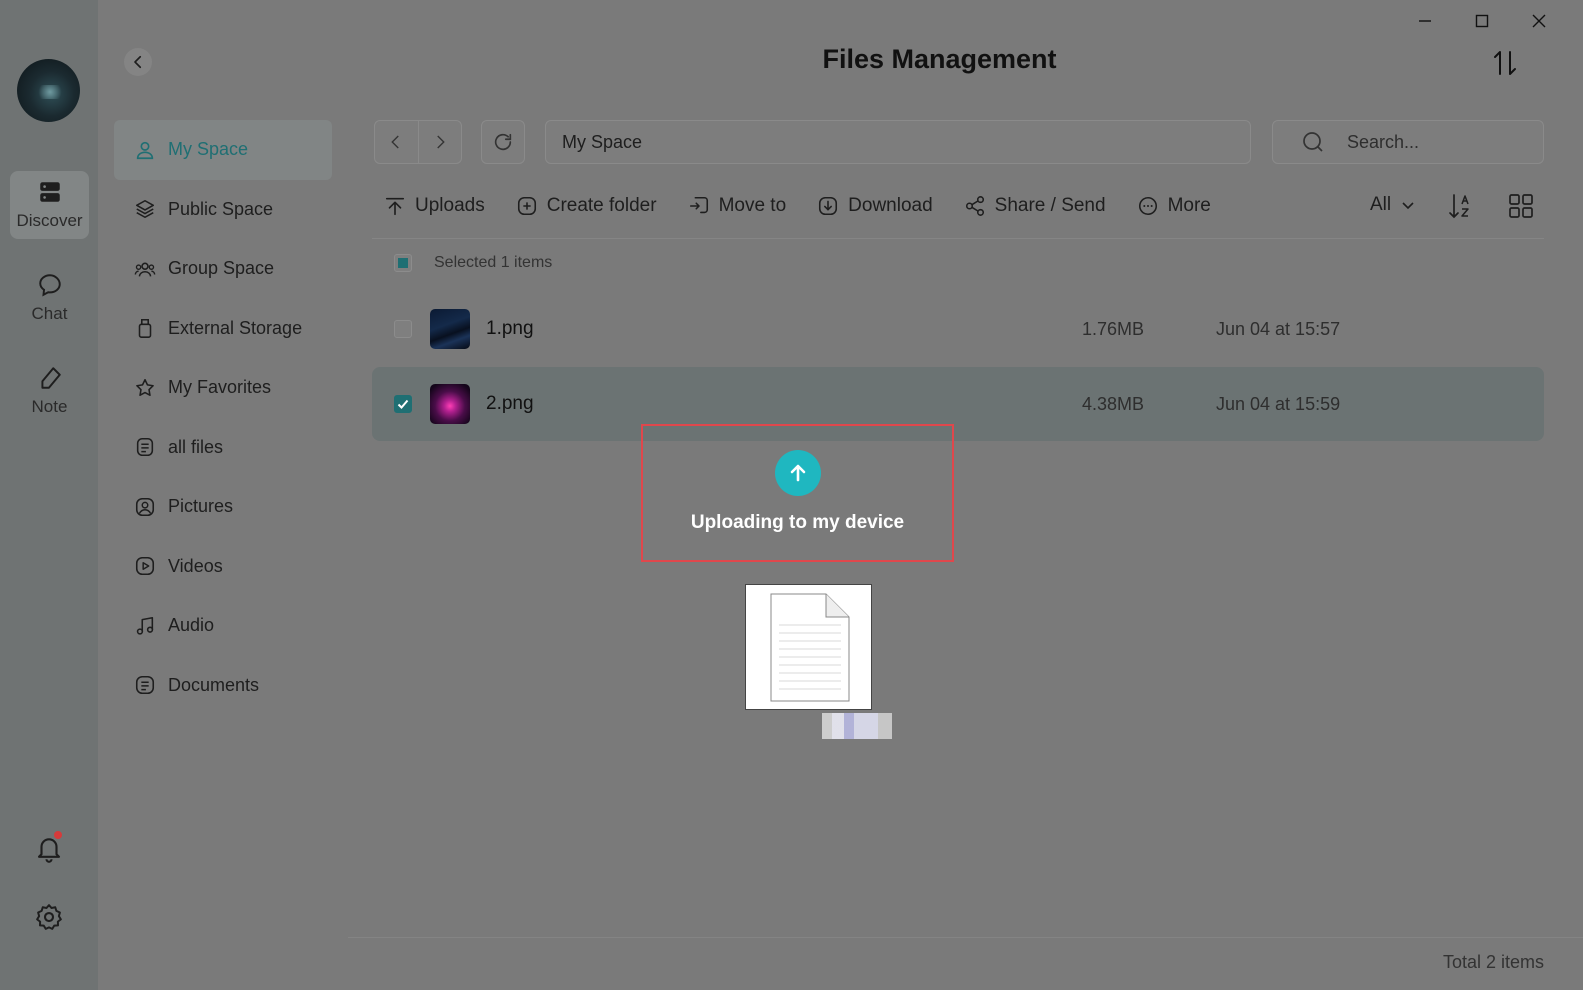 Image resolution: width=1583 pixels, height=990 pixels. I want to click on minimize-icon, so click(1425, 21).